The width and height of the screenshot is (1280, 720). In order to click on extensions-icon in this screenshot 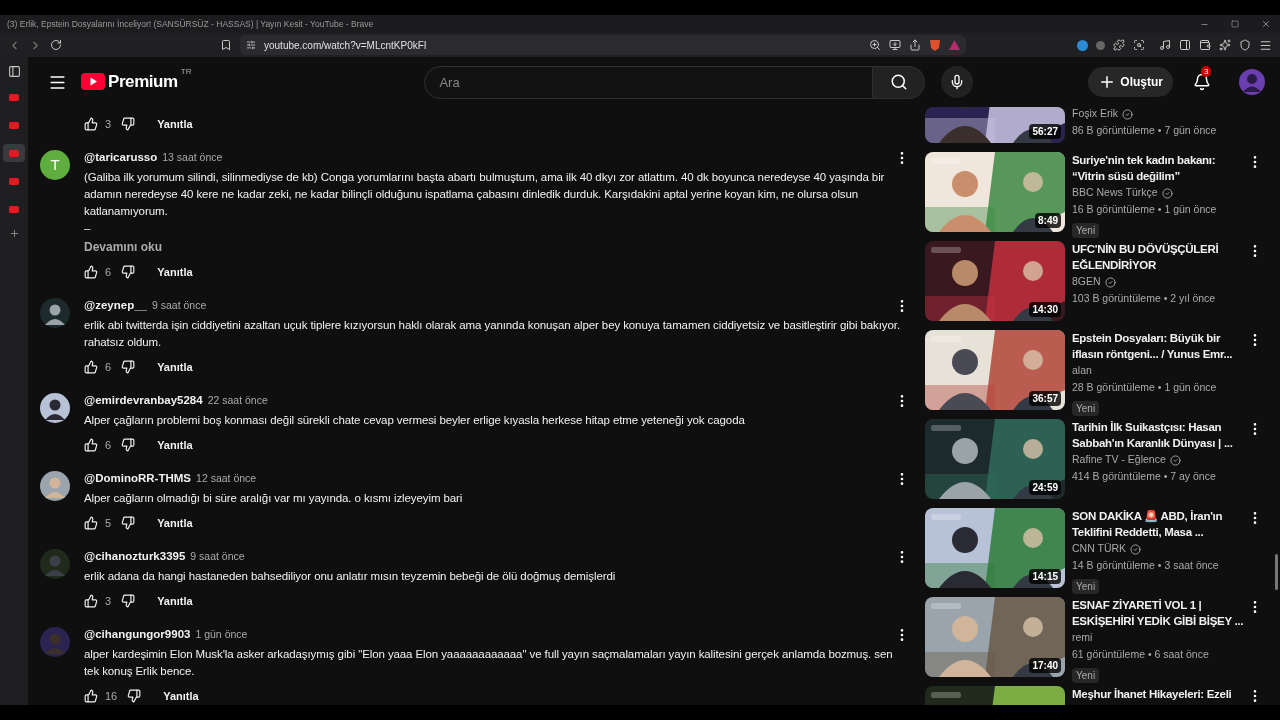, I will do `click(1119, 45)`.